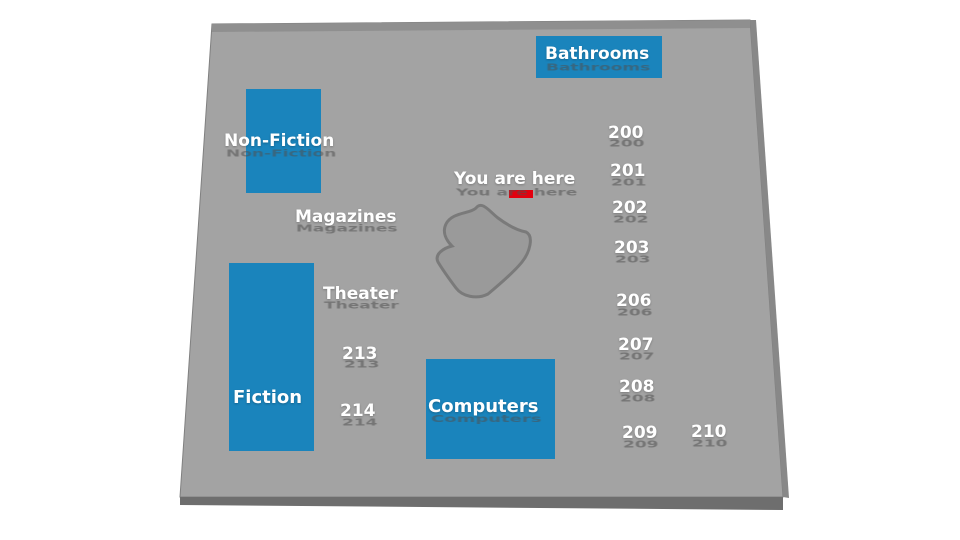 The height and width of the screenshot is (540, 960). What do you see at coordinates (634, 301) in the screenshot?
I see `room-206-label: 206` at bounding box center [634, 301].